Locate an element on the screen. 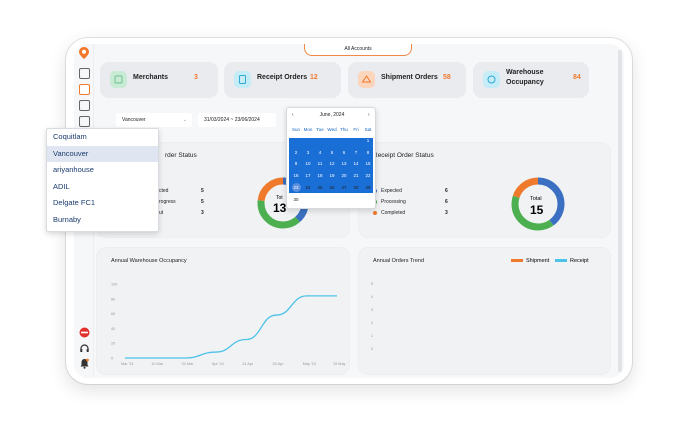  dropdown-option: ariyanhouse is located at coordinates (102, 170).